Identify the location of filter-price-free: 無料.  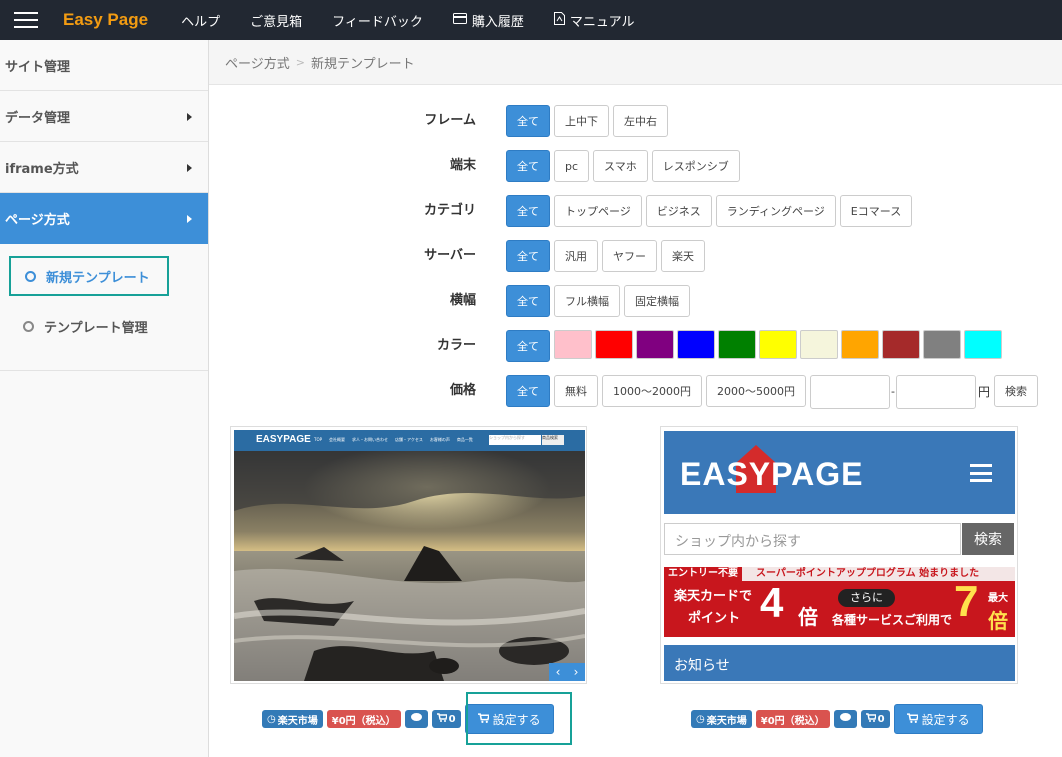
(576, 391).